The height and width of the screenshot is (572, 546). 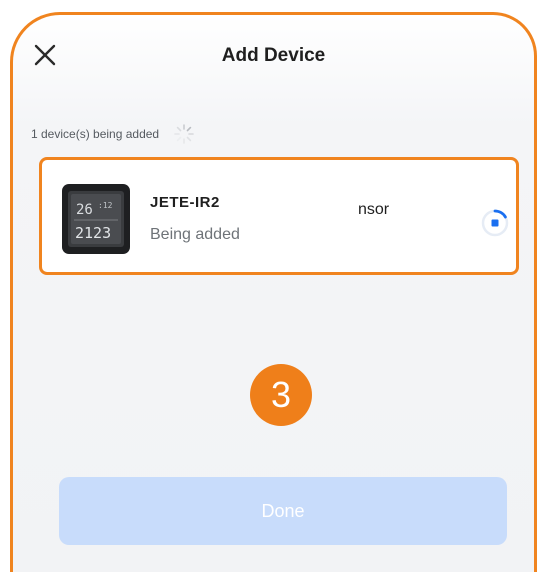 I want to click on device-name-suffix: nsor, so click(x=374, y=209).